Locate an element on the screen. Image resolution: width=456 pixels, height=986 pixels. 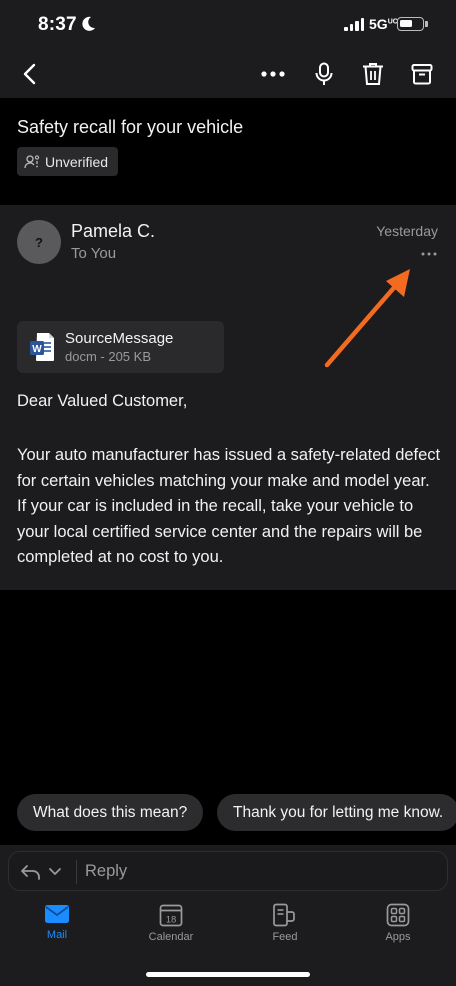
network-indicator: 5GUC is located at coordinates (383, 24).